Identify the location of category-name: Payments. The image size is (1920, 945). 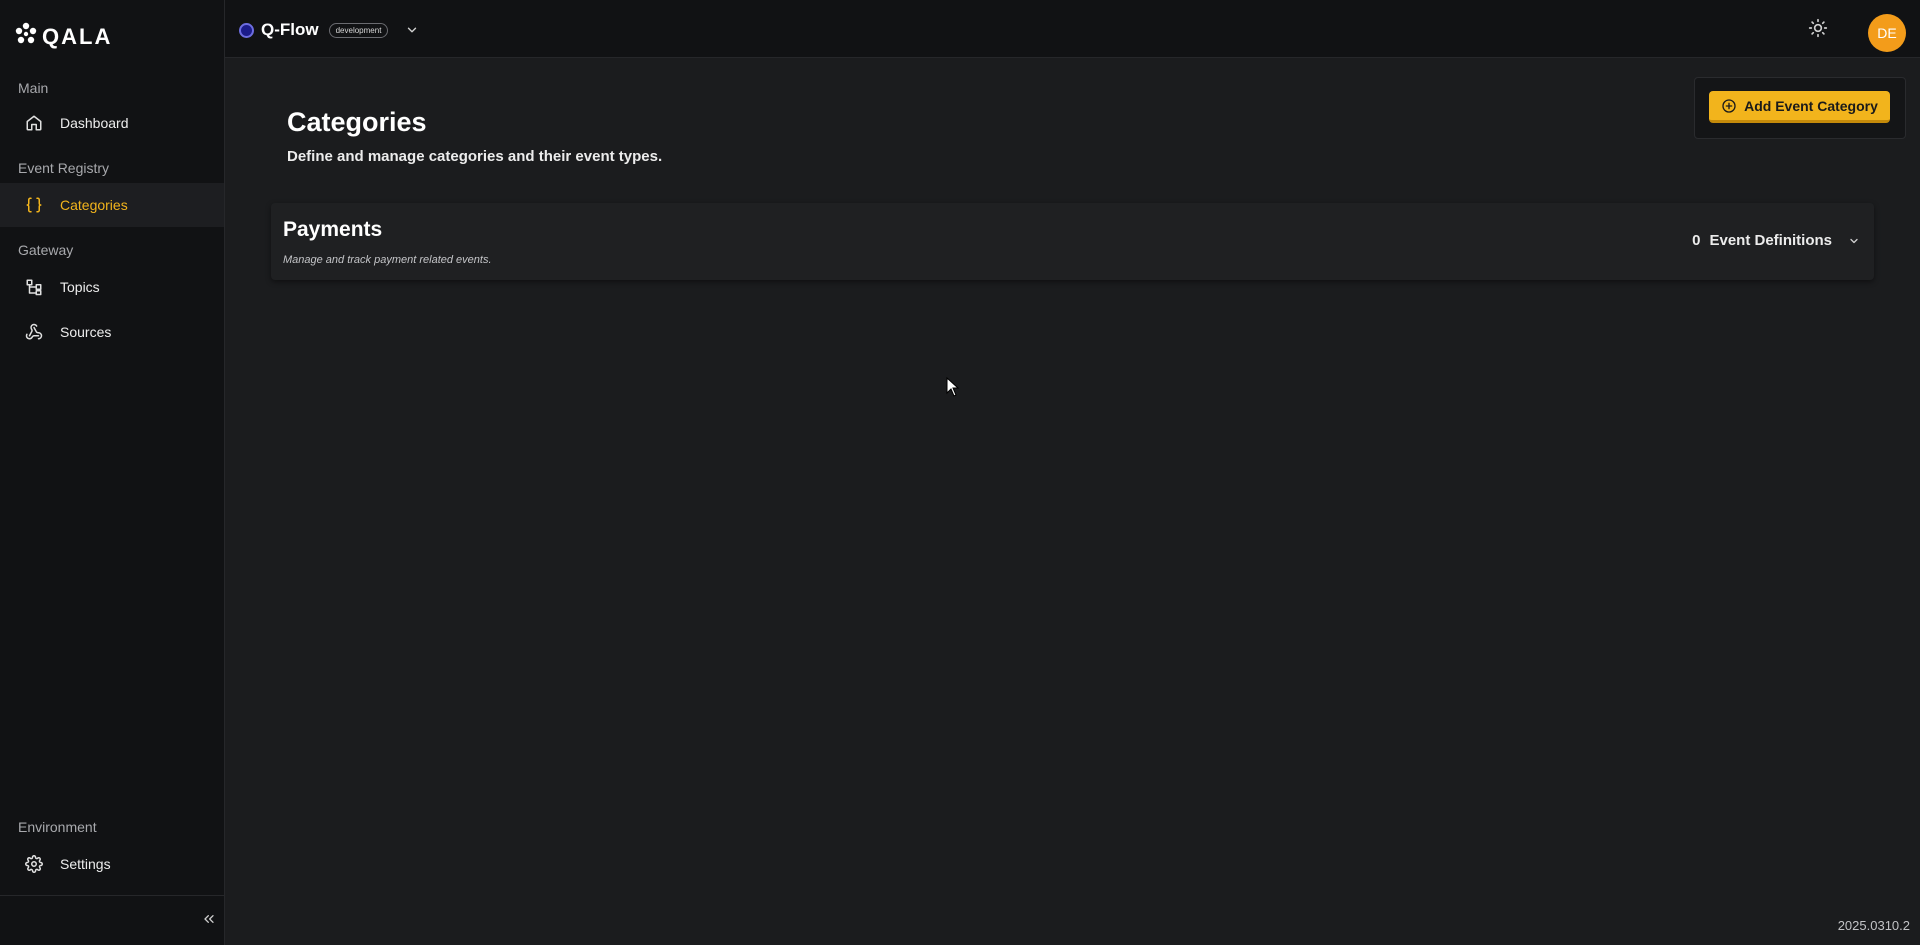
(333, 229).